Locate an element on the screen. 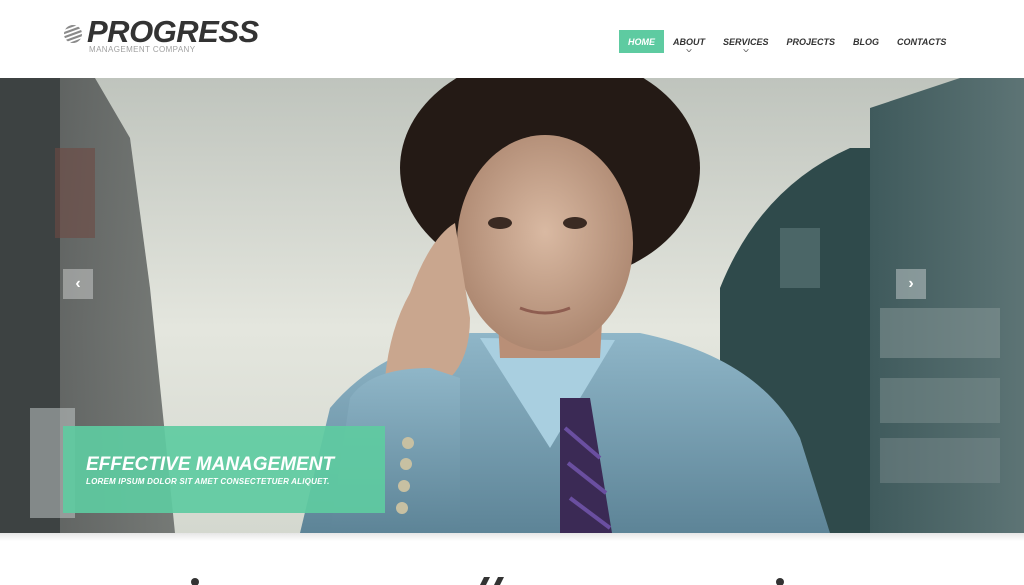 The image size is (1024, 585). nav-item-label: PROJECTS is located at coordinates (811, 41).